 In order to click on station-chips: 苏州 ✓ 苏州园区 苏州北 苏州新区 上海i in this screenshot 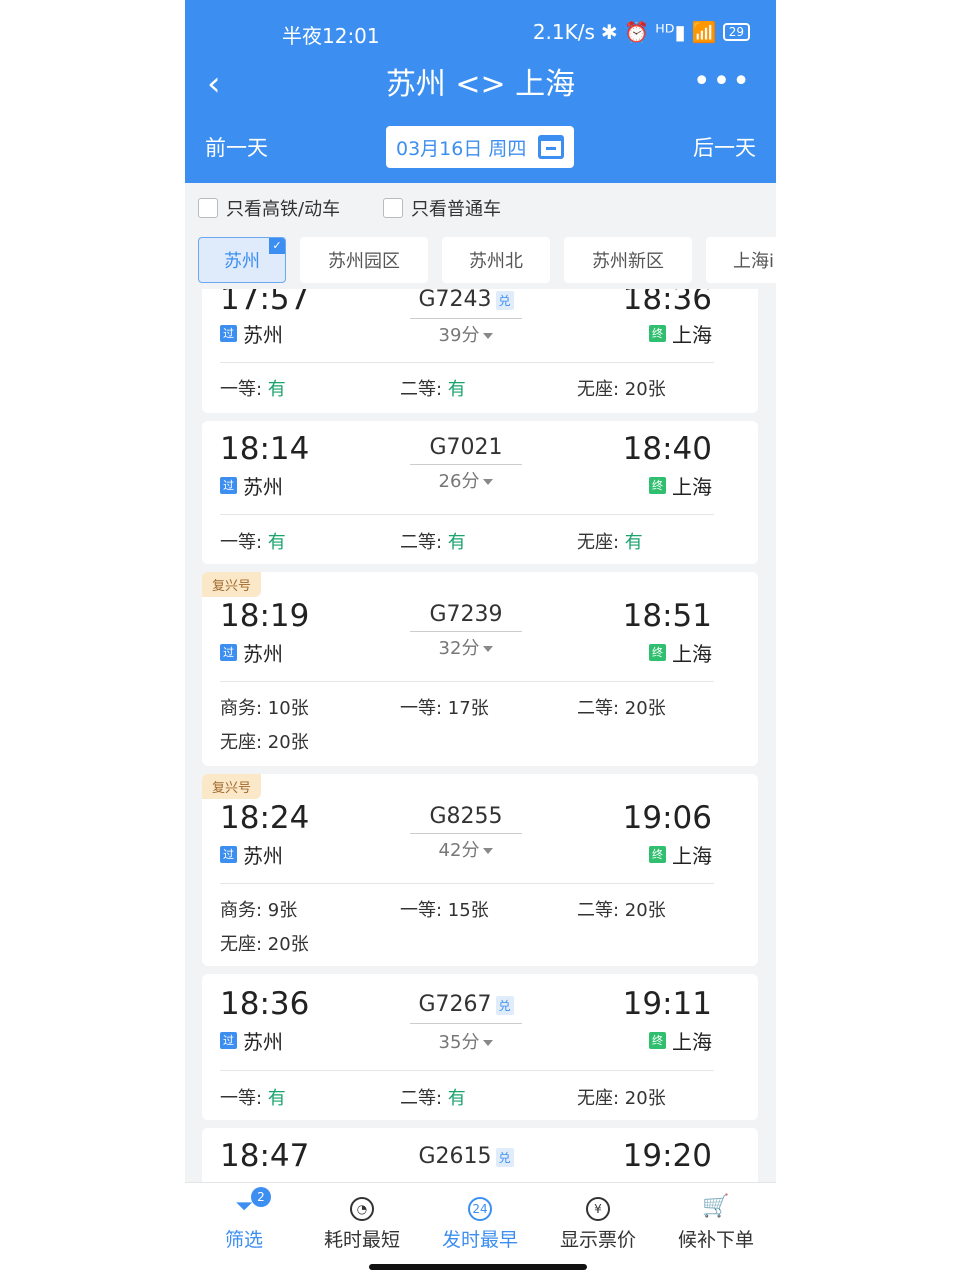, I will do `click(487, 260)`.